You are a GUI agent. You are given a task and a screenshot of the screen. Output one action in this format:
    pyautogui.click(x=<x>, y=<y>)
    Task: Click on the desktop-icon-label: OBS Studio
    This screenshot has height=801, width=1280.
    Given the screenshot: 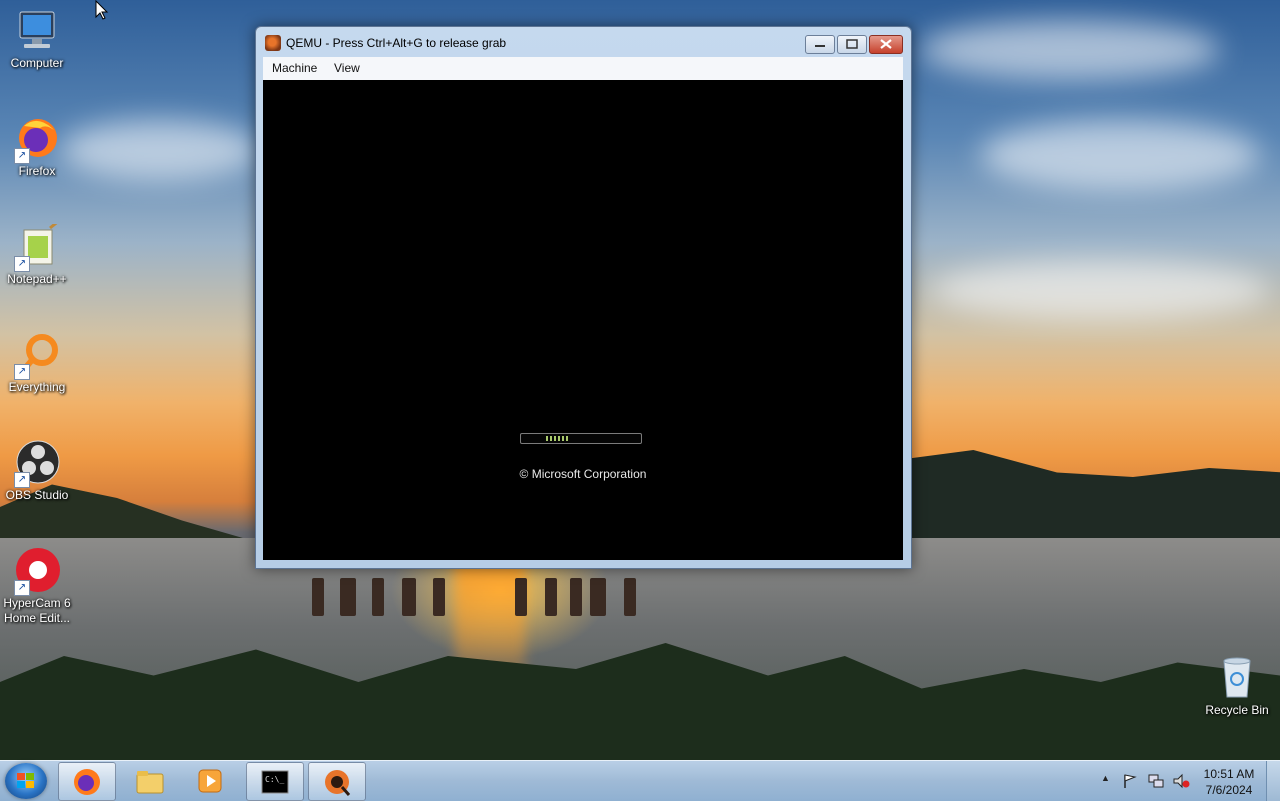 What is the action you would take?
    pyautogui.click(x=37, y=495)
    